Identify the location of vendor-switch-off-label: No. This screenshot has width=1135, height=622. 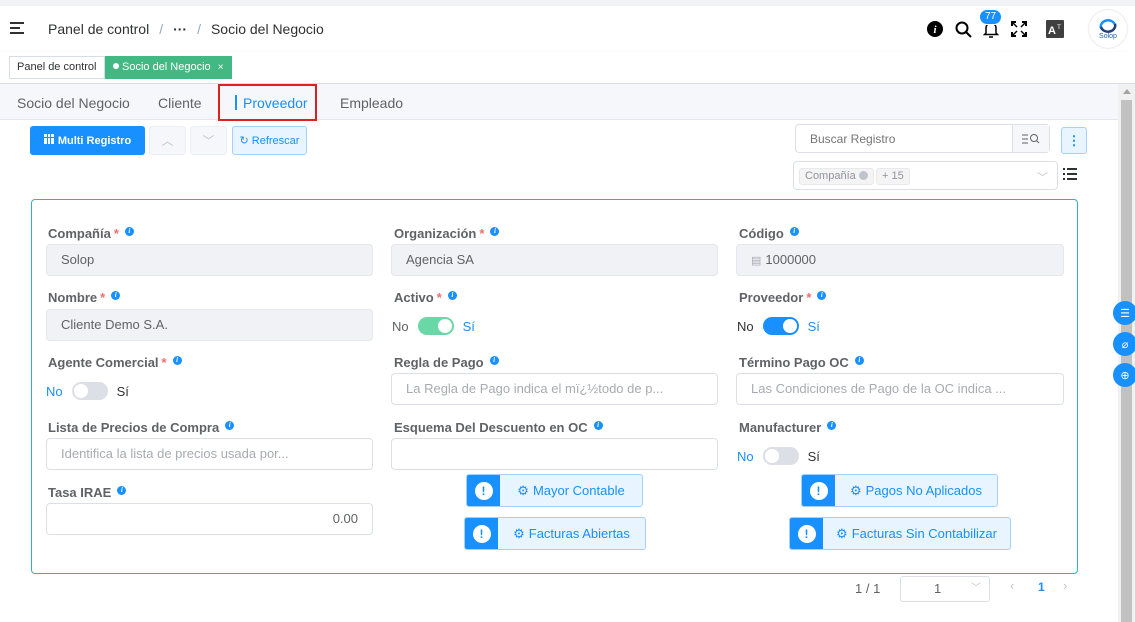
(745, 326).